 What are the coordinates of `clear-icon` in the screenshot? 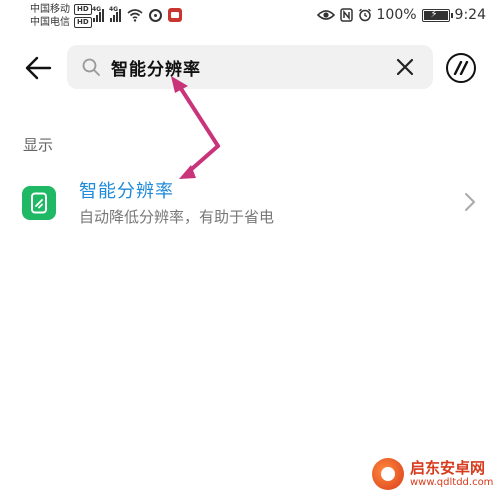 It's located at (405, 67).